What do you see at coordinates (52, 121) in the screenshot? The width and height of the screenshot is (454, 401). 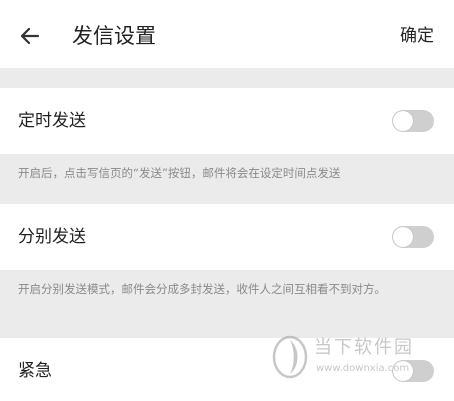 I see `setting-label-scheduled-send: 定时发送` at bounding box center [52, 121].